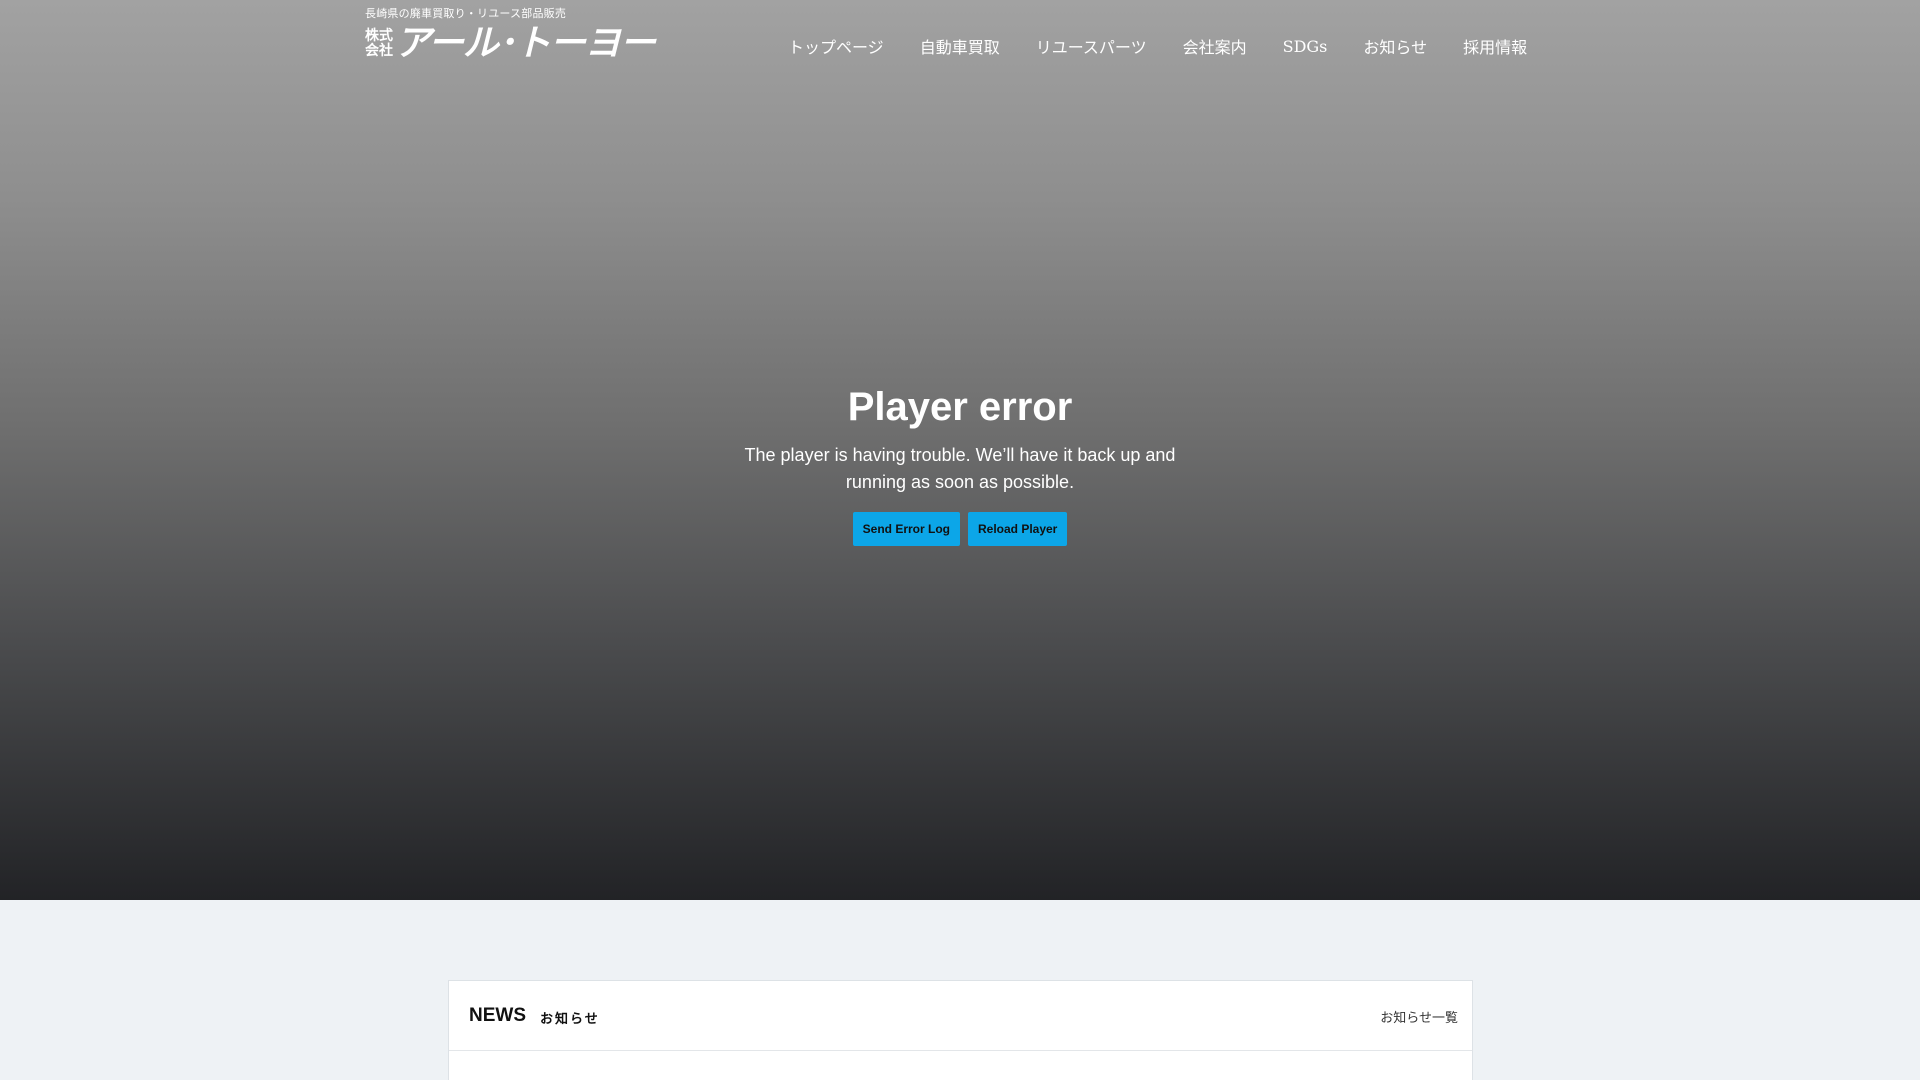 The width and height of the screenshot is (1920, 1080). Describe the element at coordinates (836, 46) in the screenshot. I see `nav-item-top: トップページ` at that location.